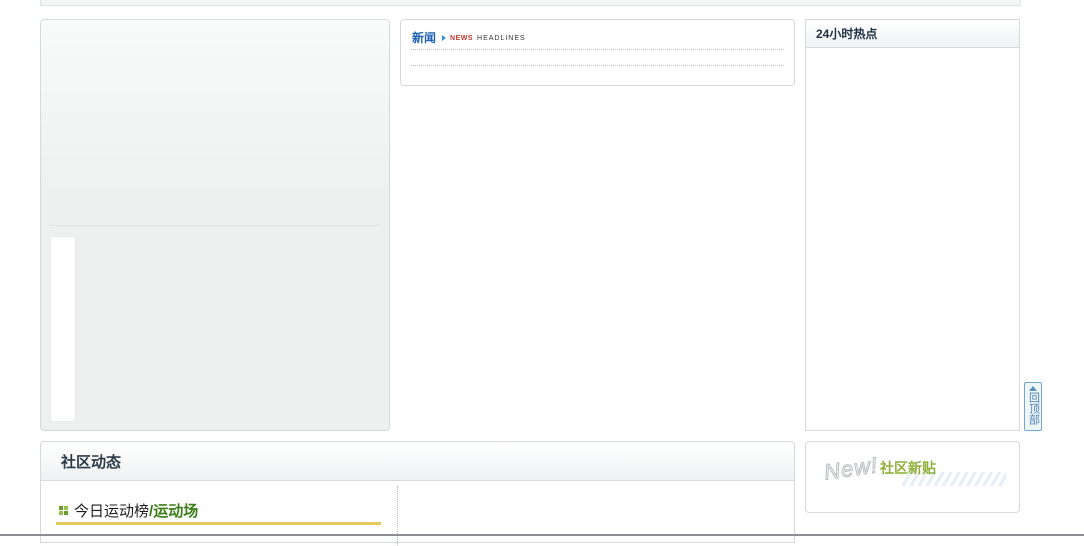  Describe the element at coordinates (847, 34) in the screenshot. I see `hot-title: 24小时热点` at that location.